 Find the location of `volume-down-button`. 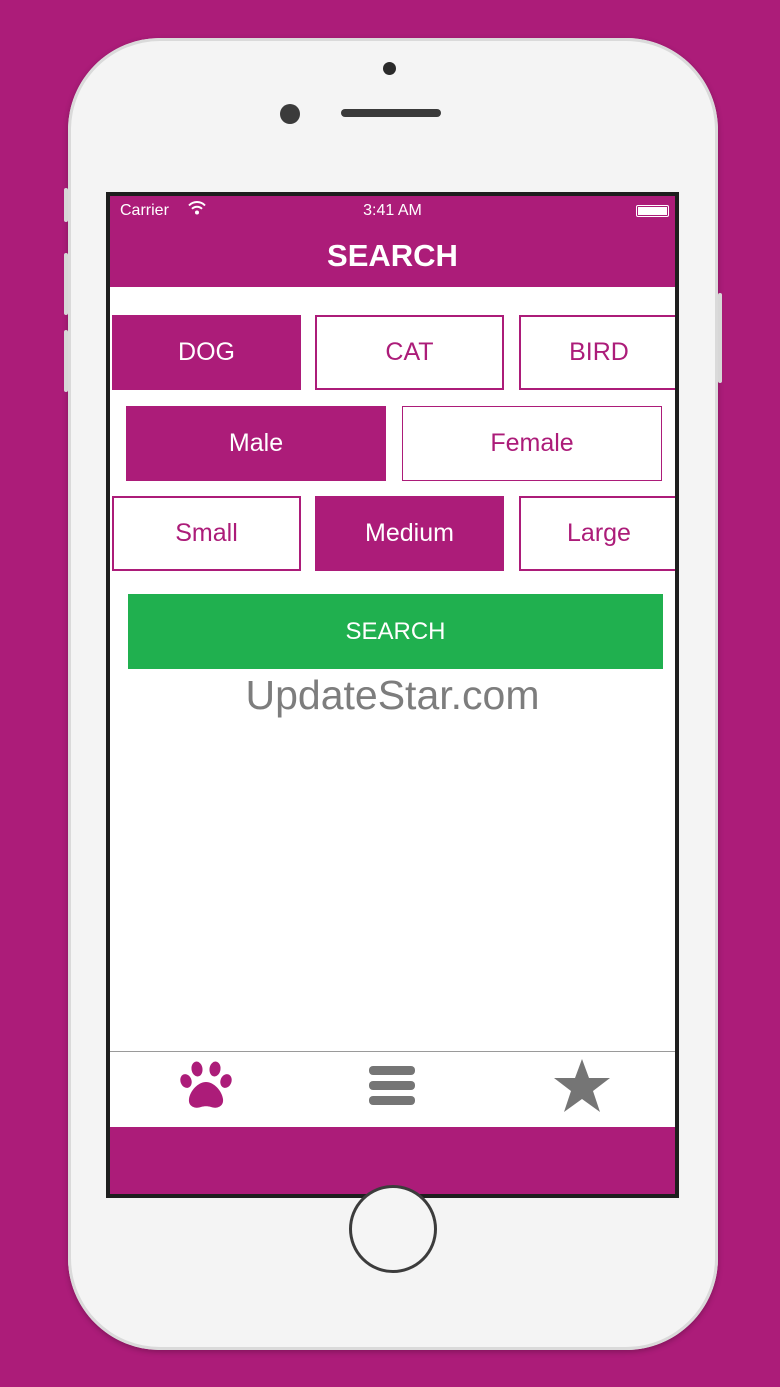

volume-down-button is located at coordinates (66, 361).